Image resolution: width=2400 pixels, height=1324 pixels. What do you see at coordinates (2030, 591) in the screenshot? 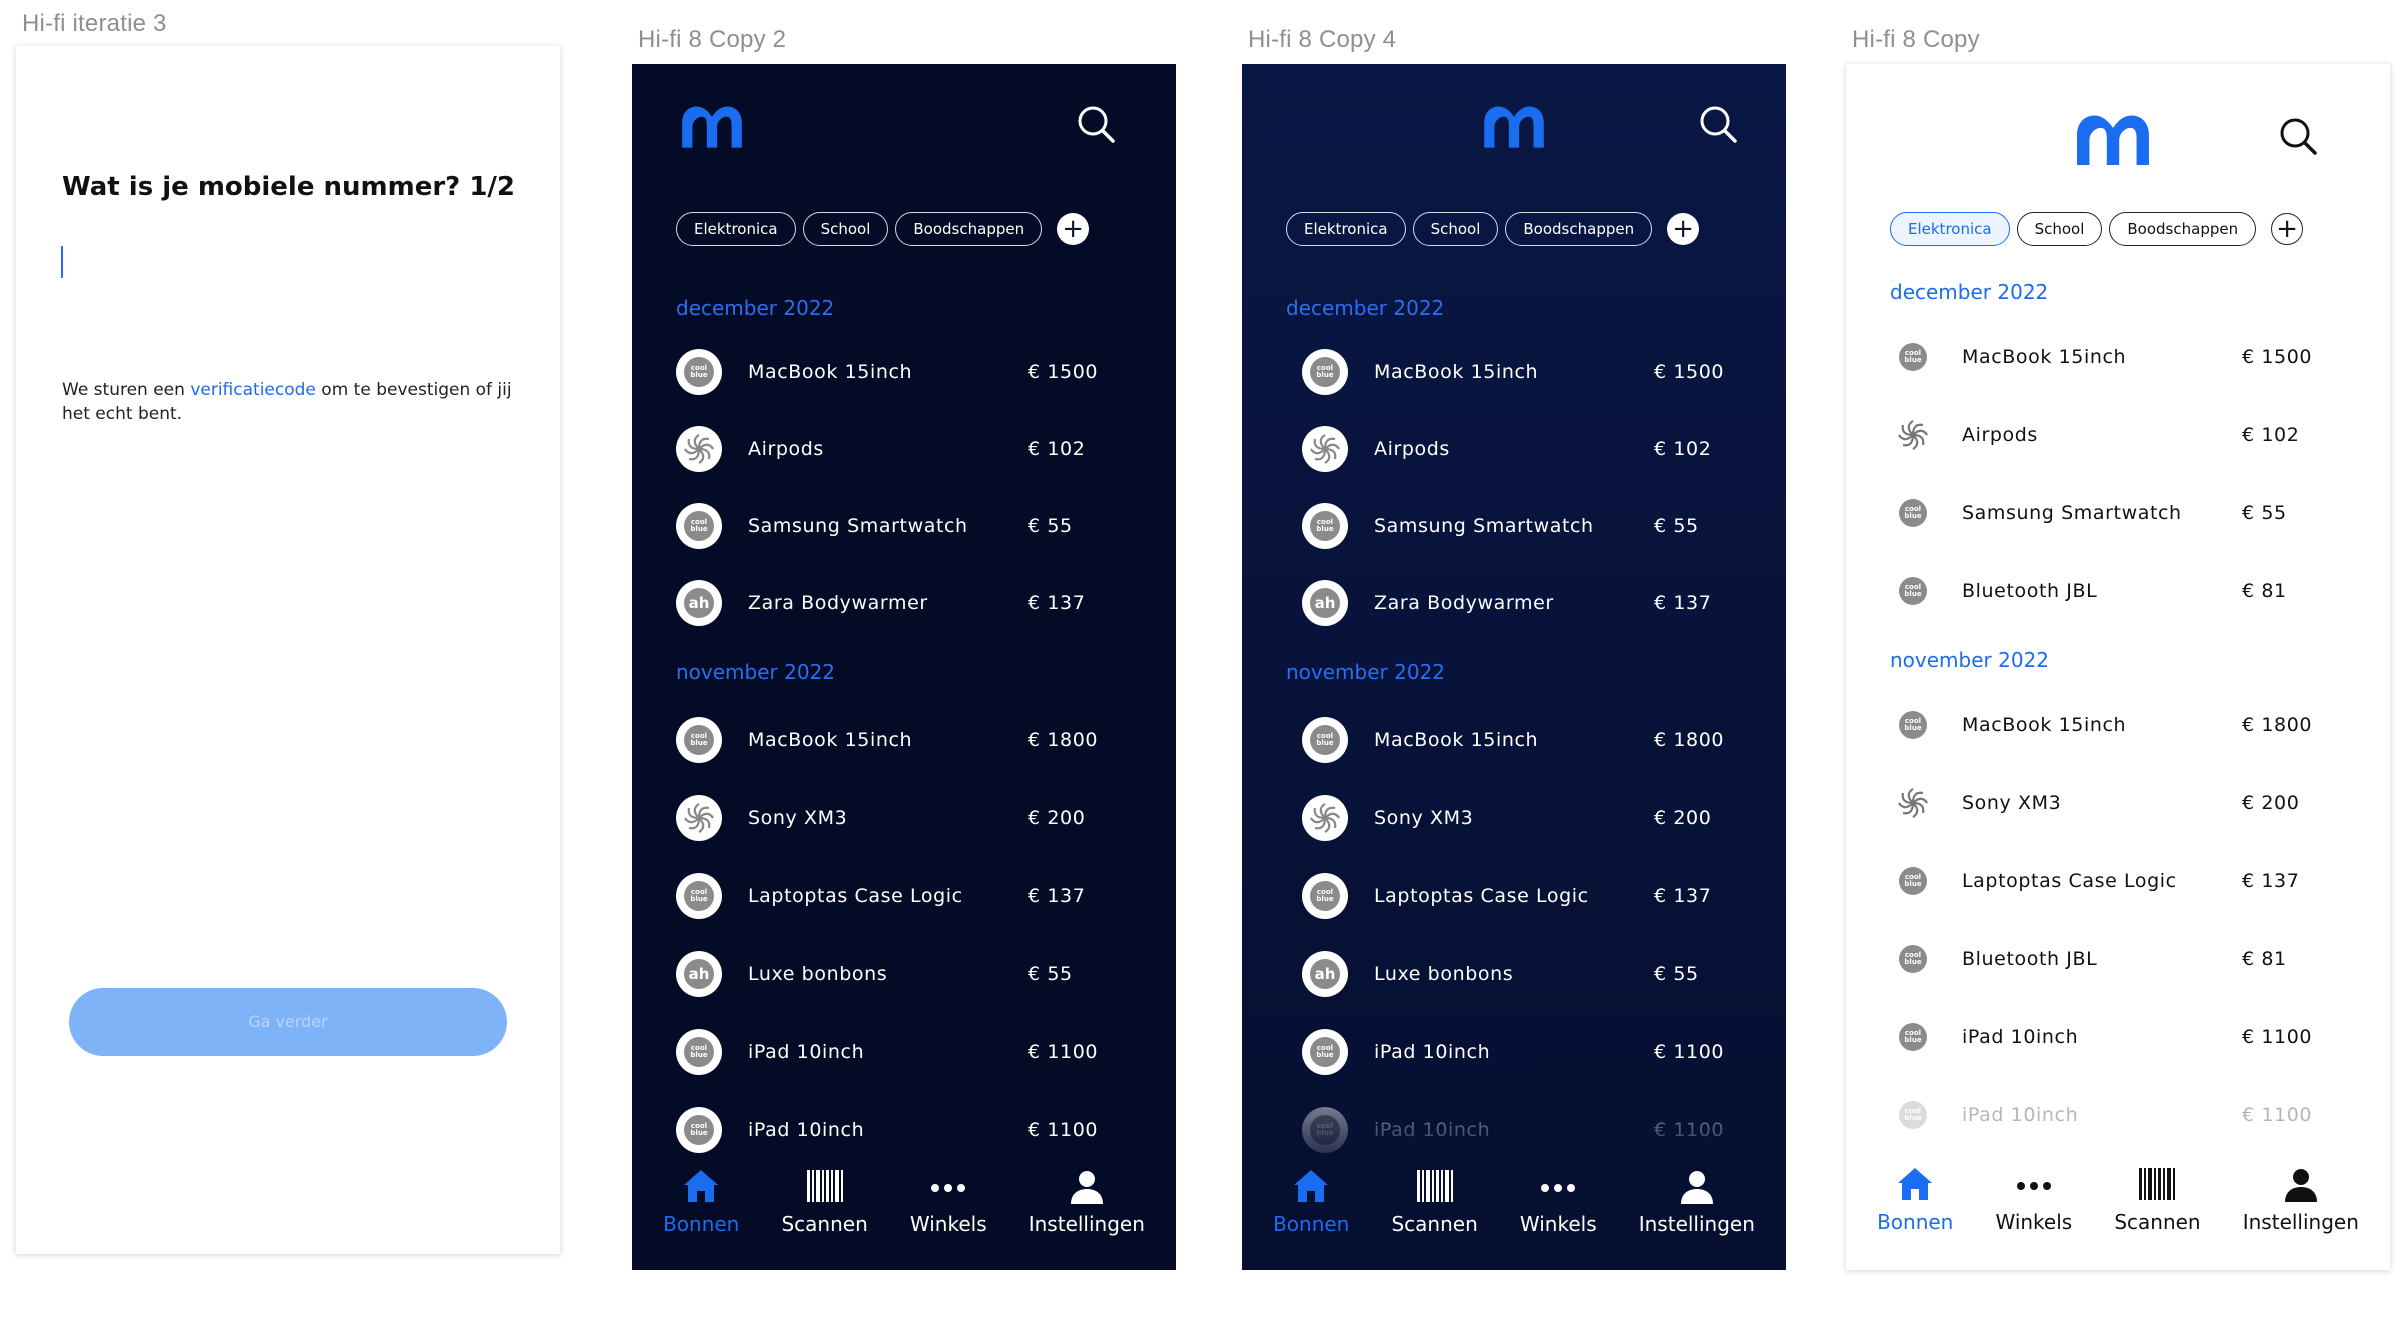
I see `receipt-name: Bluetooth JBL` at bounding box center [2030, 591].